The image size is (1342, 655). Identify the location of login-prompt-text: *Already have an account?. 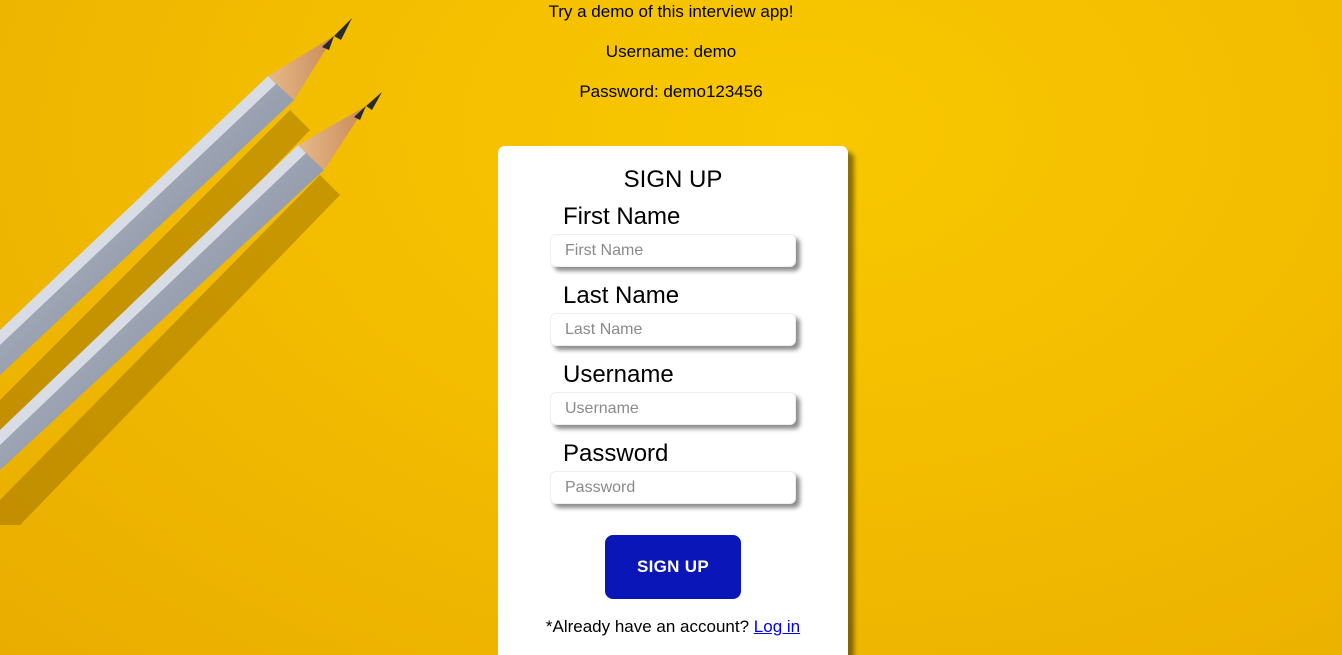
(647, 626).